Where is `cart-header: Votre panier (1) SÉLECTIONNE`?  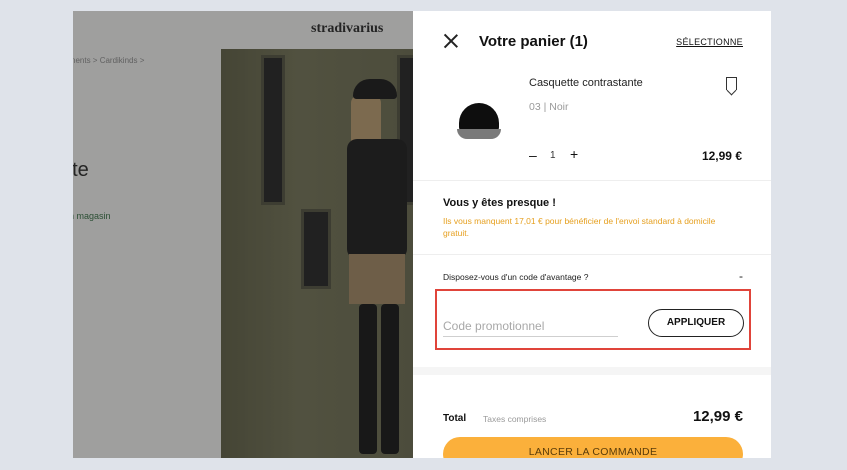 cart-header: Votre panier (1) SÉLECTIONNE is located at coordinates (592, 37).